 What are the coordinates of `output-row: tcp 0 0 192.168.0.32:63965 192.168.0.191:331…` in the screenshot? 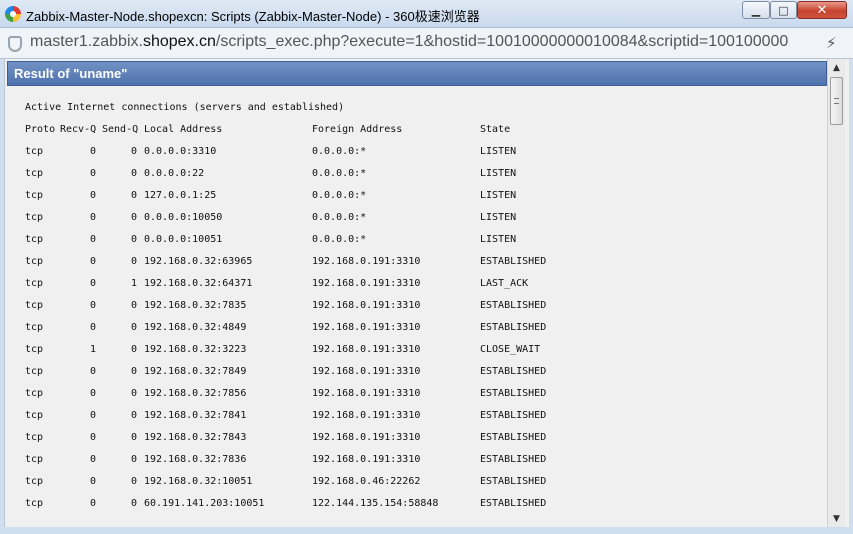 It's located at (425, 262).